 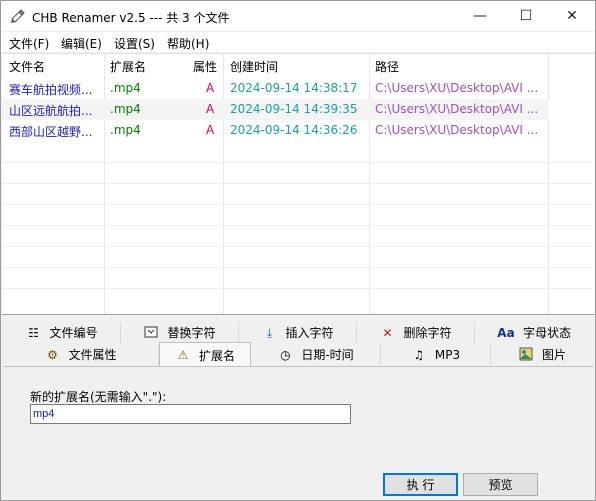 I want to click on tab-label: 替换字符, so click(x=191, y=333).